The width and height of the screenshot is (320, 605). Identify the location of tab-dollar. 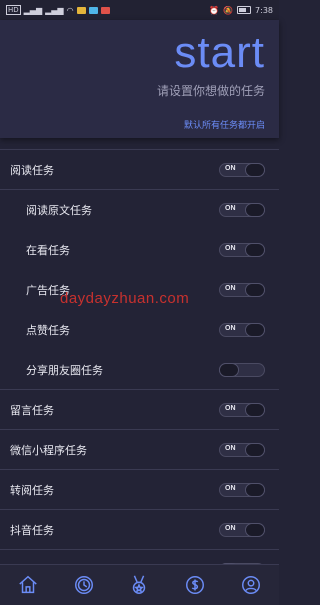
(195, 585).